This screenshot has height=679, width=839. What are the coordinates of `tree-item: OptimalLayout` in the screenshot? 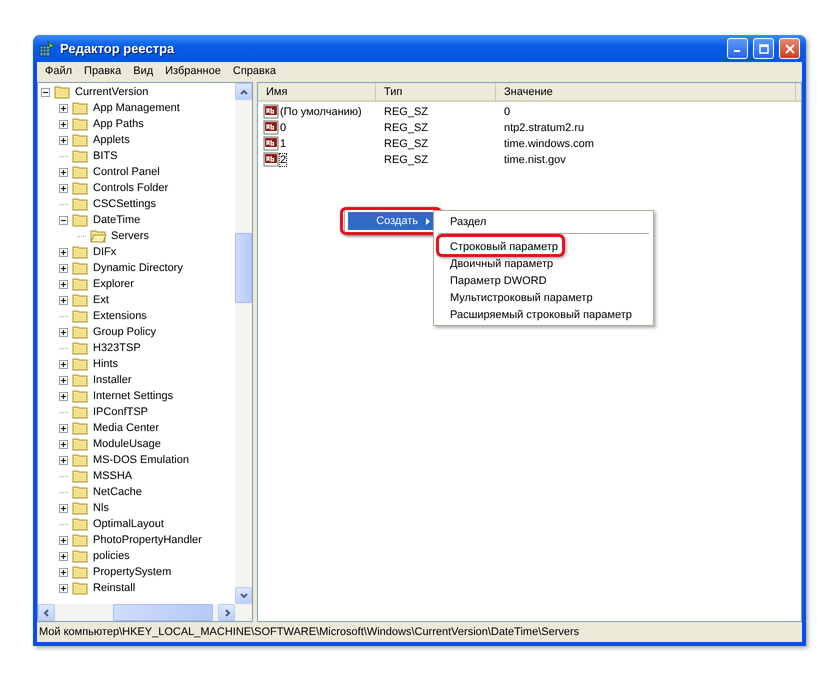 It's located at (128, 524).